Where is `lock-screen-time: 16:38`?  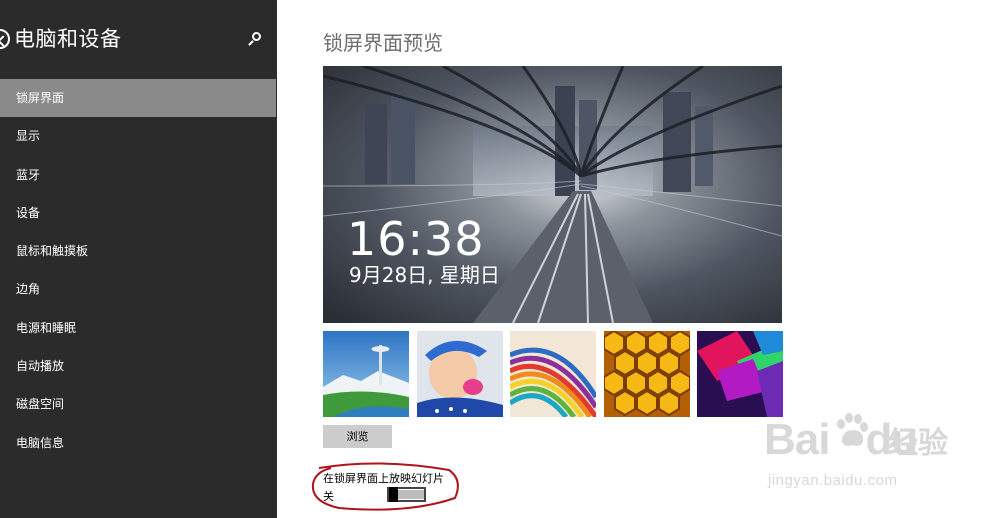
lock-screen-time: 16:38 is located at coordinates (416, 239).